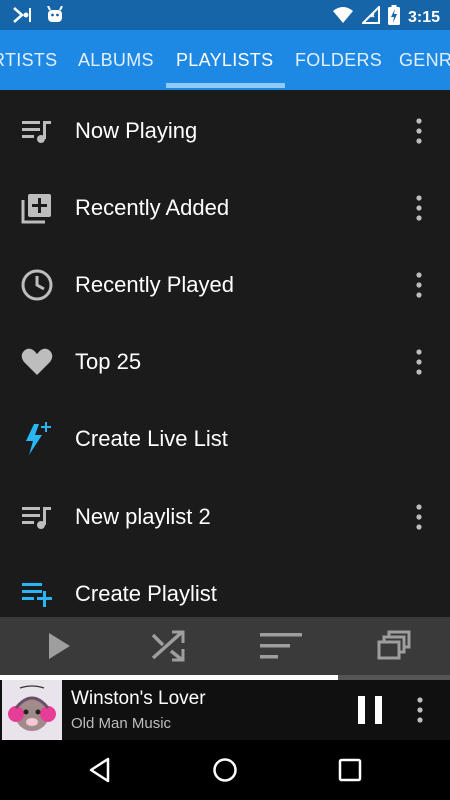 This screenshot has height=800, width=450. Describe the element at coordinates (424, 60) in the screenshot. I see `tab-genres: GENR` at that location.